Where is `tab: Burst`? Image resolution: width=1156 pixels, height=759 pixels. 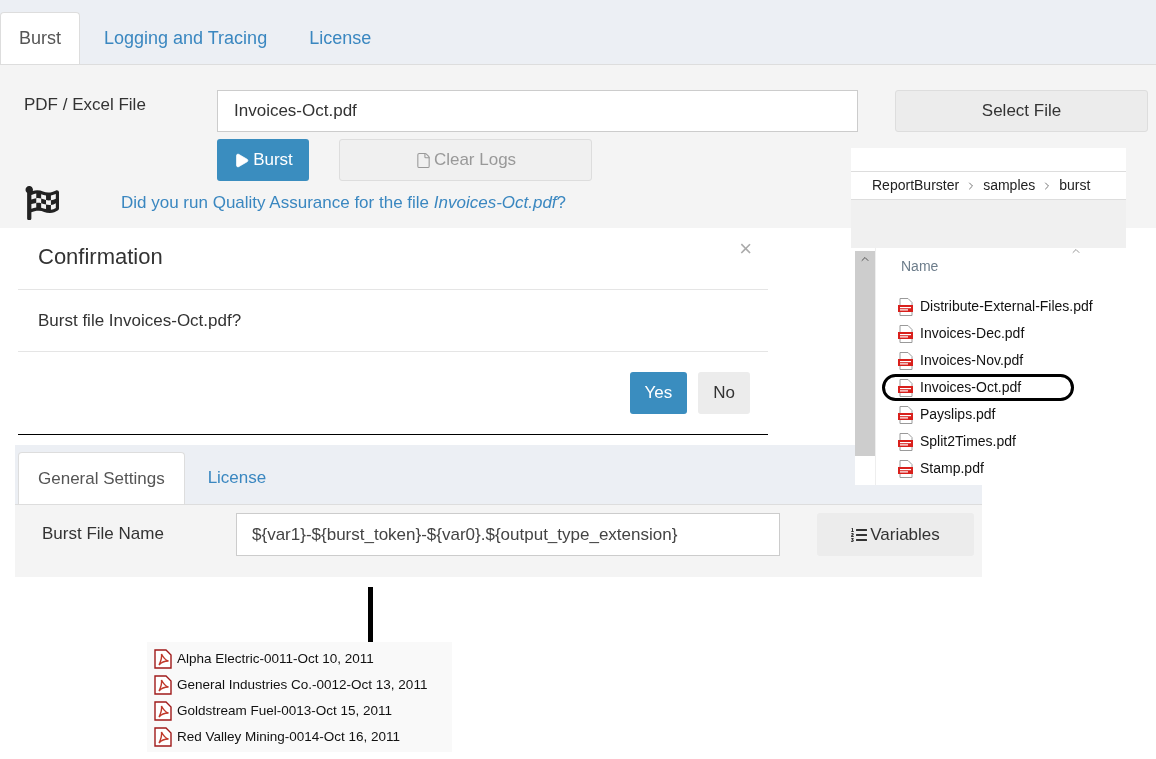 tab: Burst is located at coordinates (40, 38).